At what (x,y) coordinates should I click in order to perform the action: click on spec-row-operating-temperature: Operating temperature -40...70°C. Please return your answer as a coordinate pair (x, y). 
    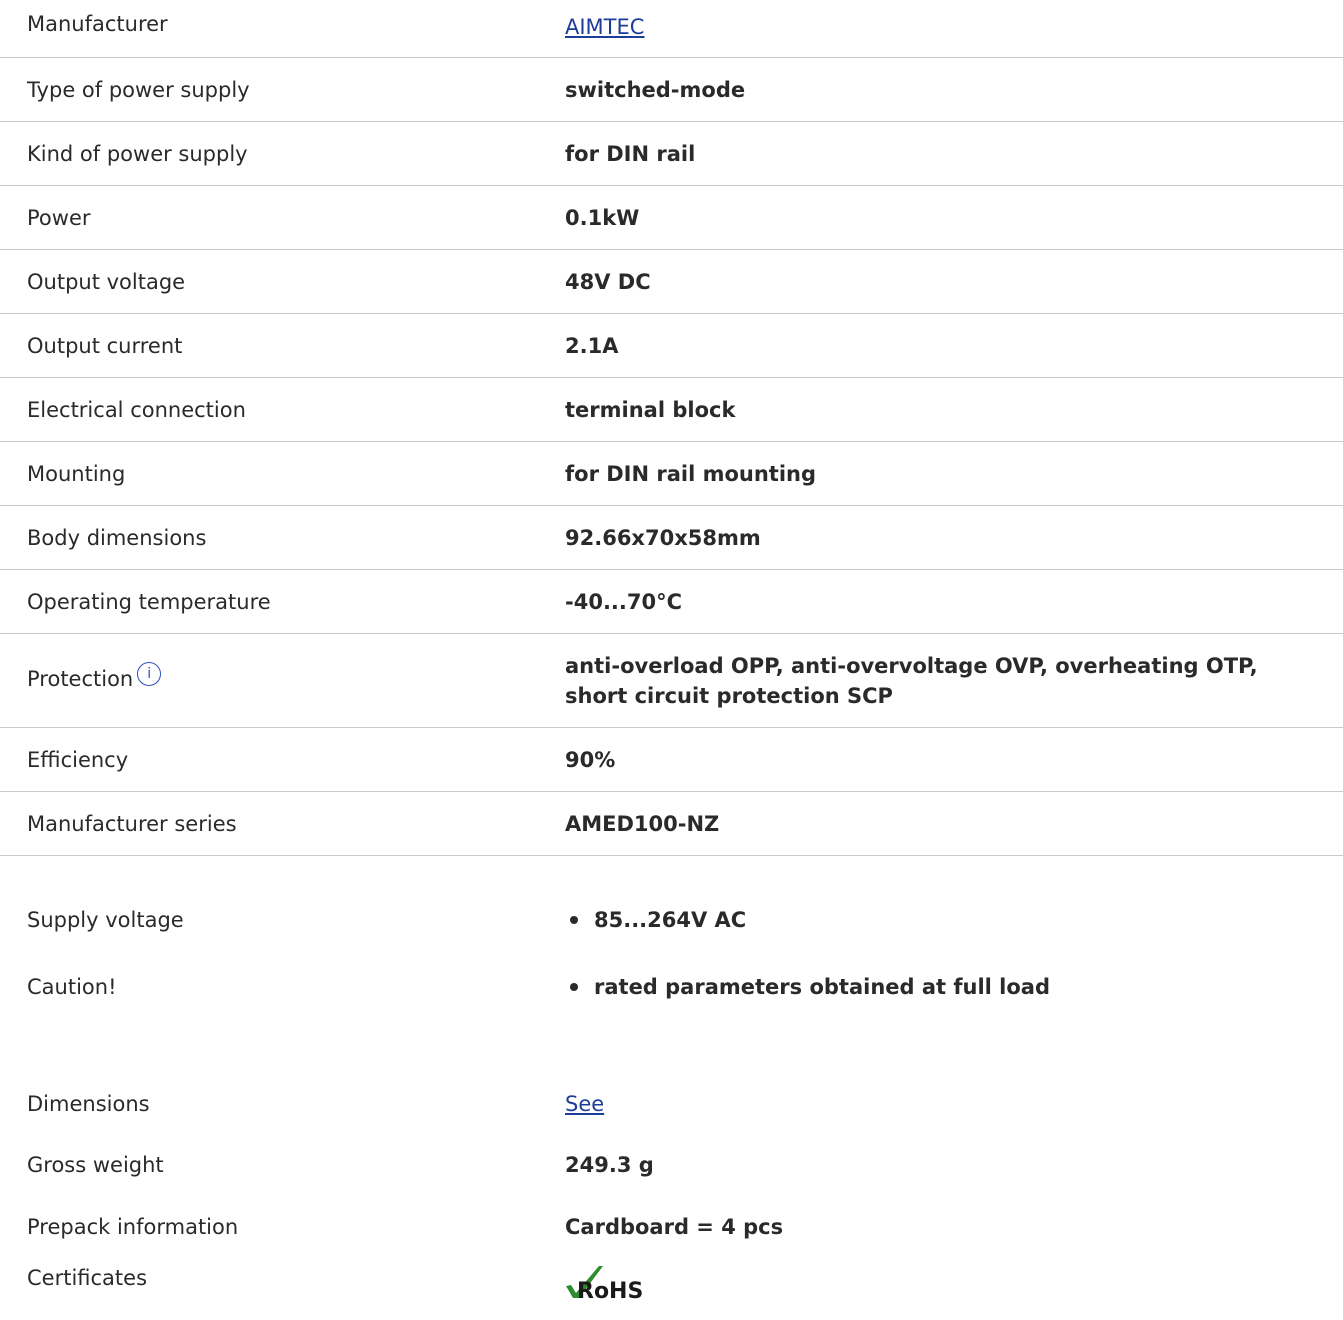
    Looking at the image, I should click on (671, 602).